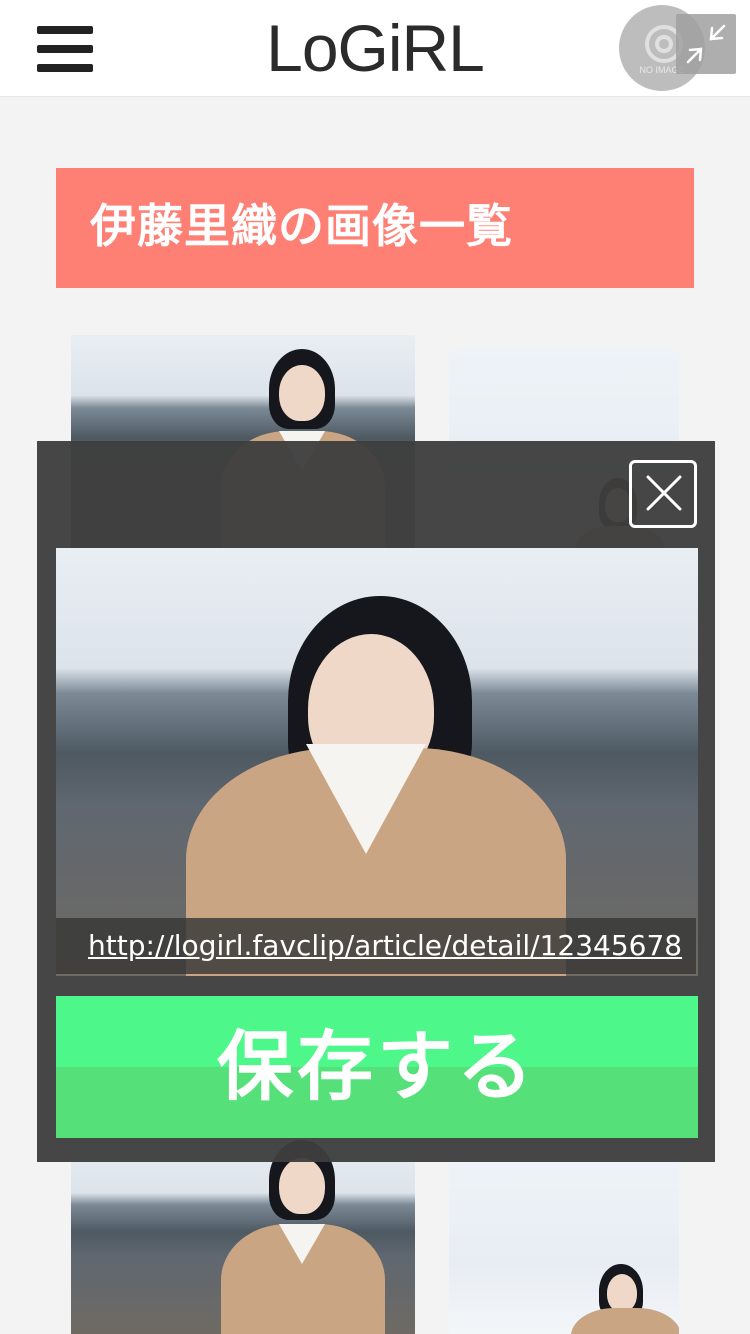 Image resolution: width=750 pixels, height=1334 pixels. What do you see at coordinates (375, 48) in the screenshot?
I see `app-header: LoGiRL NO IMAGE` at bounding box center [375, 48].